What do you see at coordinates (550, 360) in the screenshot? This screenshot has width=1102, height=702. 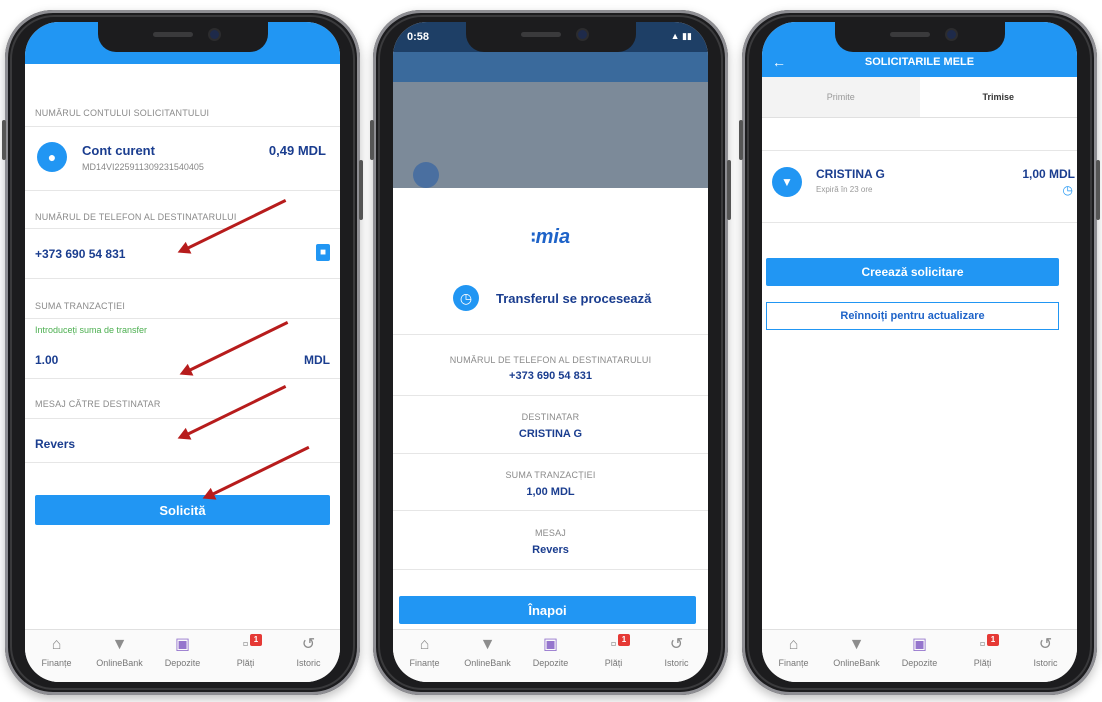 I see `recipient-phone-label: NUMĂRUL DE TELEFON AL DESTINATARULUI` at bounding box center [550, 360].